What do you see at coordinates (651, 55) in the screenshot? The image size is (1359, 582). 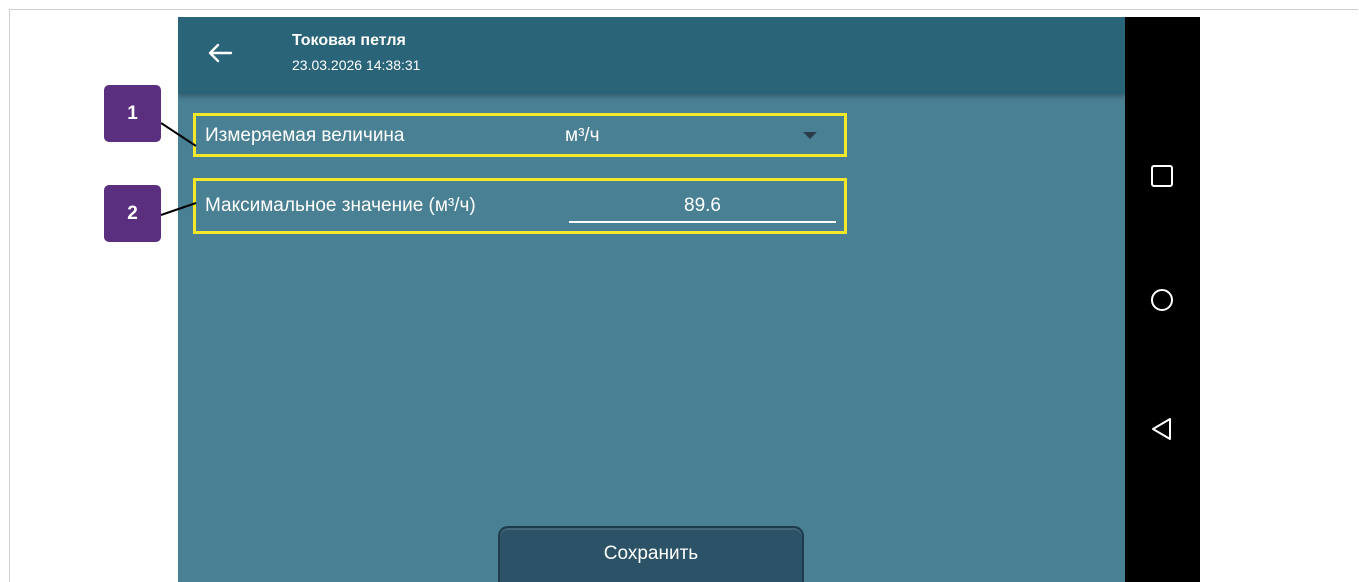 I see `app-bar: Токовая петля 23.03.2026 14:38:31` at bounding box center [651, 55].